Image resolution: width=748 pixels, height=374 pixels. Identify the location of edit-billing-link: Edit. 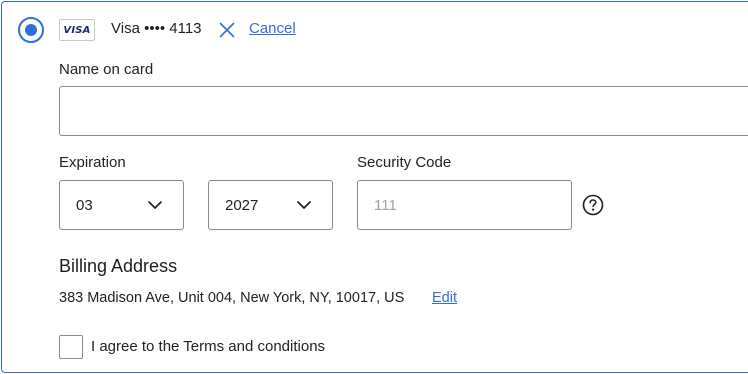
(444, 298).